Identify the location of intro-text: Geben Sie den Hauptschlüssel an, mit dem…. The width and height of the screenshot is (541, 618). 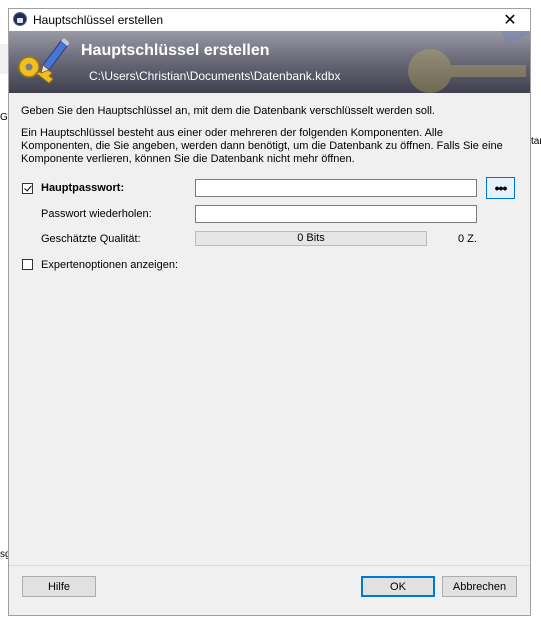
(228, 111).